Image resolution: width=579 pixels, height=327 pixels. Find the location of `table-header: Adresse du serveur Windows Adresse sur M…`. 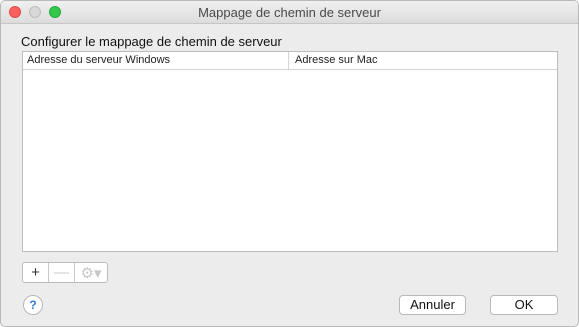

table-header: Adresse du serveur Windows Adresse sur M… is located at coordinates (290, 61).